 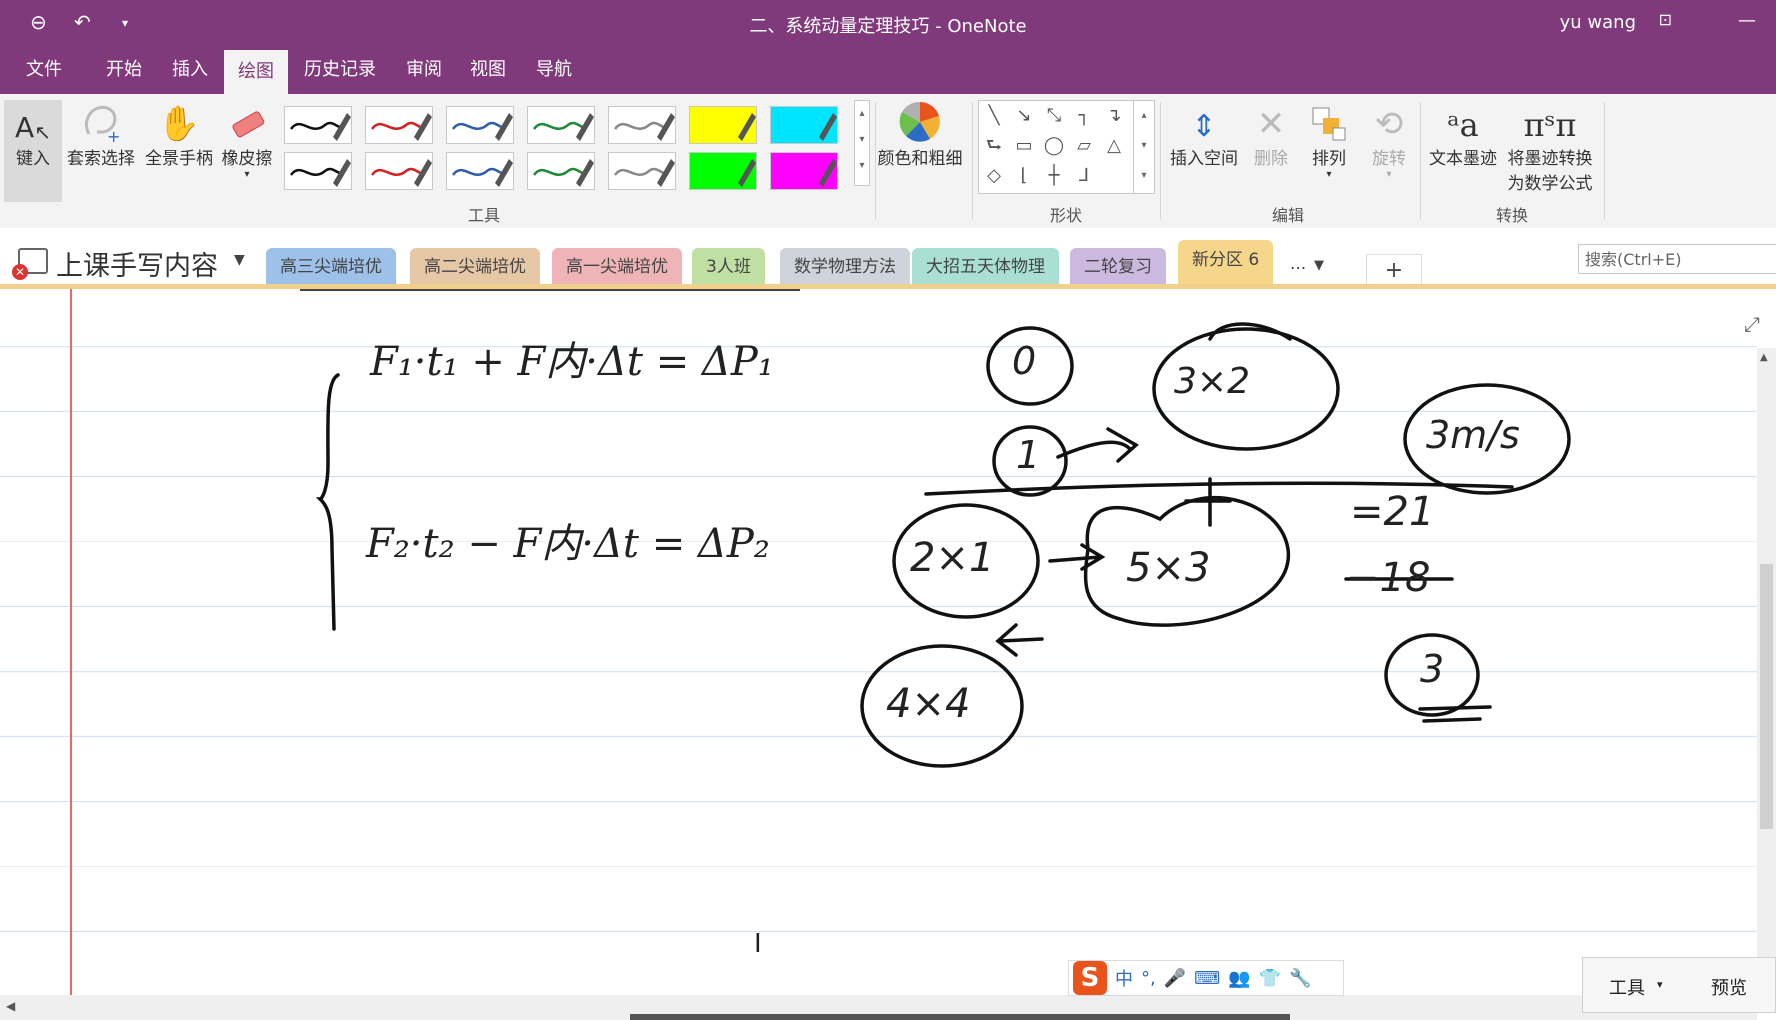 What do you see at coordinates (1124, 978) in the screenshot?
I see `ime-mode-toggle: 中` at bounding box center [1124, 978].